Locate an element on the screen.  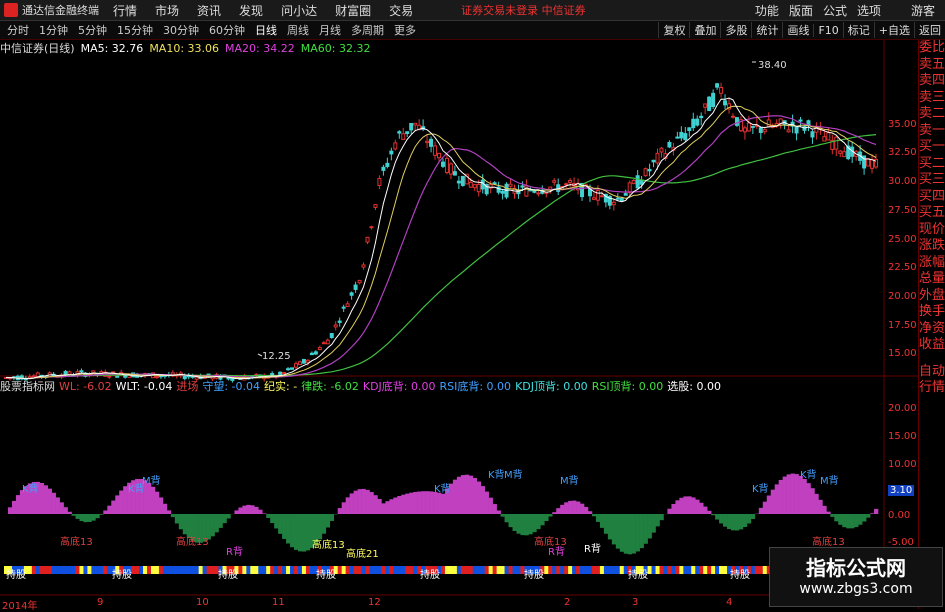
side-volume: 总量 is located at coordinates (932, 279).